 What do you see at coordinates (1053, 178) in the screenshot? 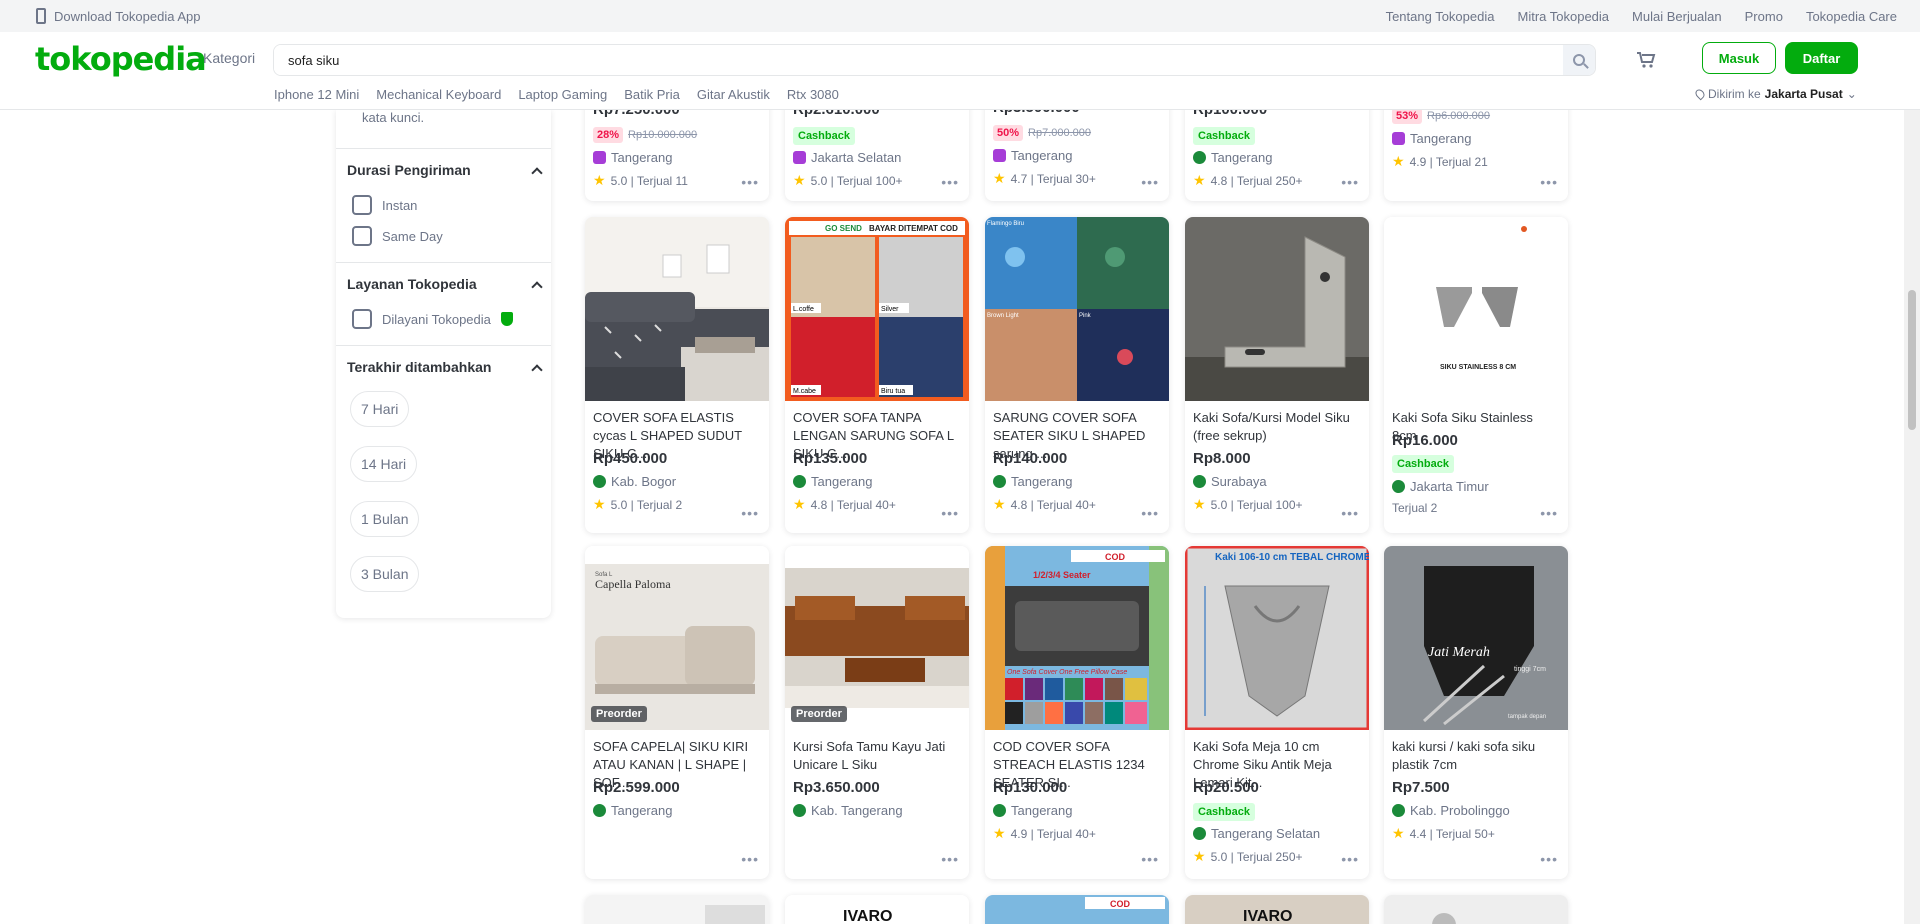
I see `rating-text: 4.7 | Terjual 30+` at bounding box center [1053, 178].